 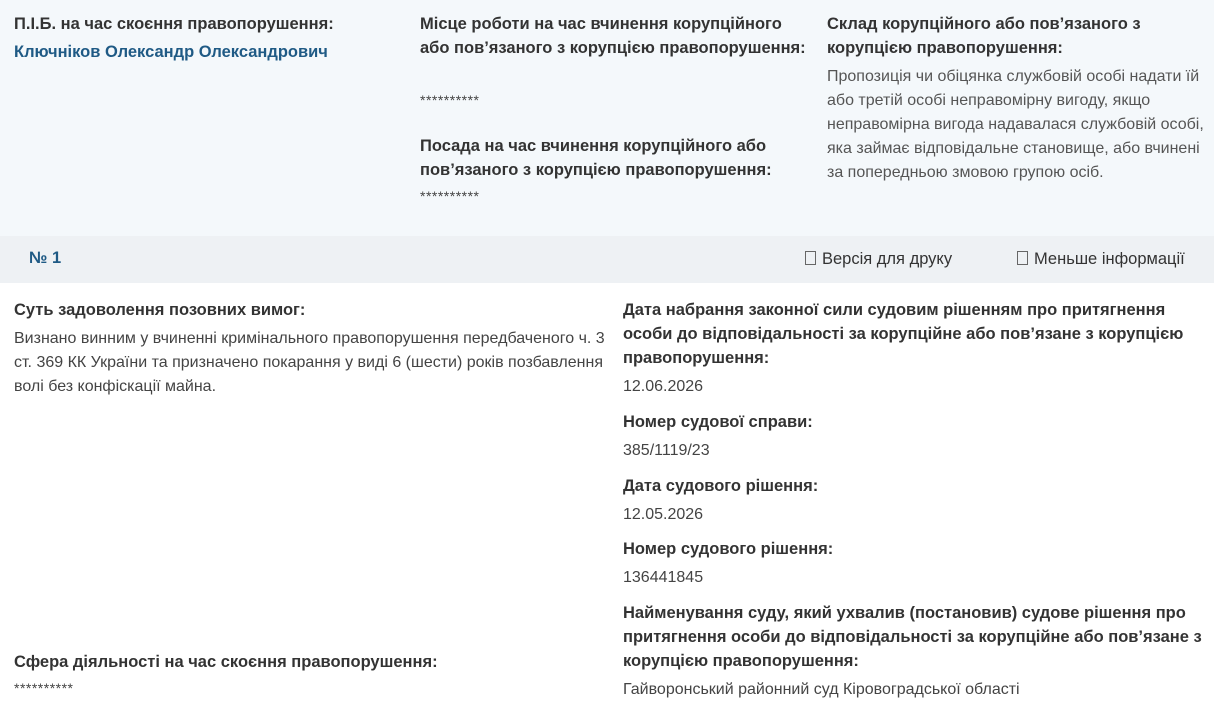 I want to click on full-name-value: Ключніков Олександр Олександрович, so click(x=171, y=52).